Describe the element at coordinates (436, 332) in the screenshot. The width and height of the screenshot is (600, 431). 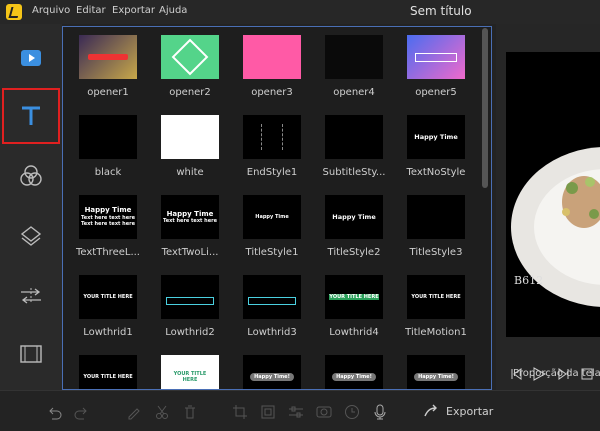
I see `template-label: TitleMotion1` at that location.